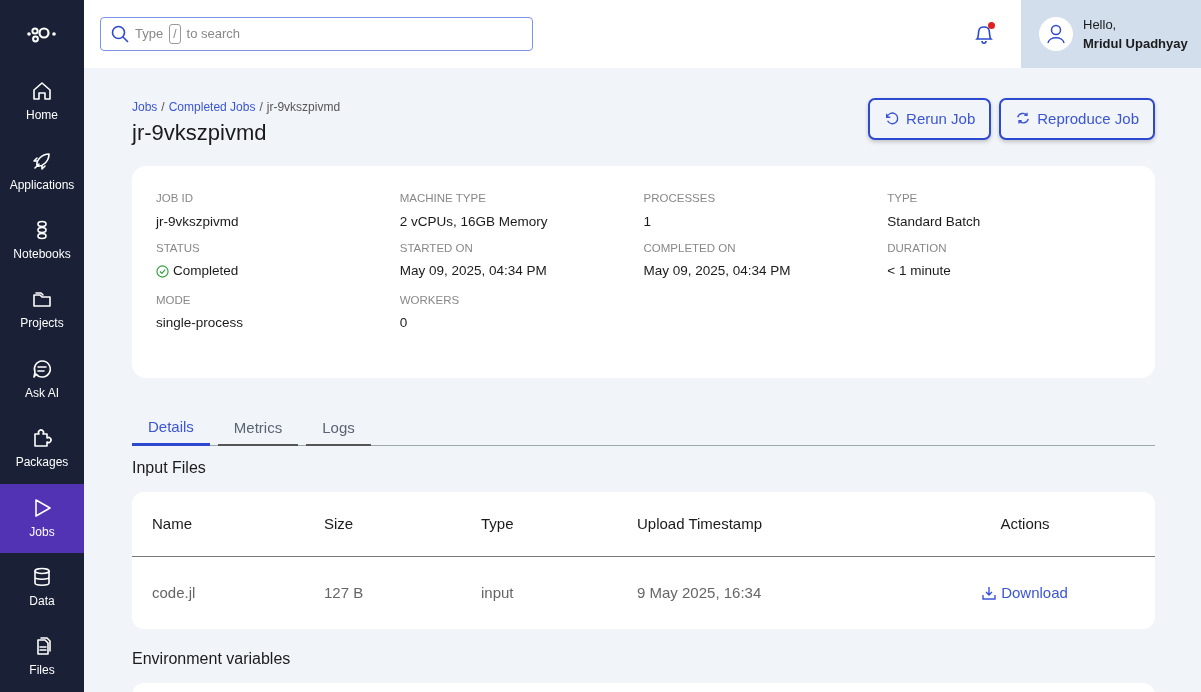 The image size is (1201, 692). What do you see at coordinates (403, 323) in the screenshot?
I see `field-value: 0` at bounding box center [403, 323].